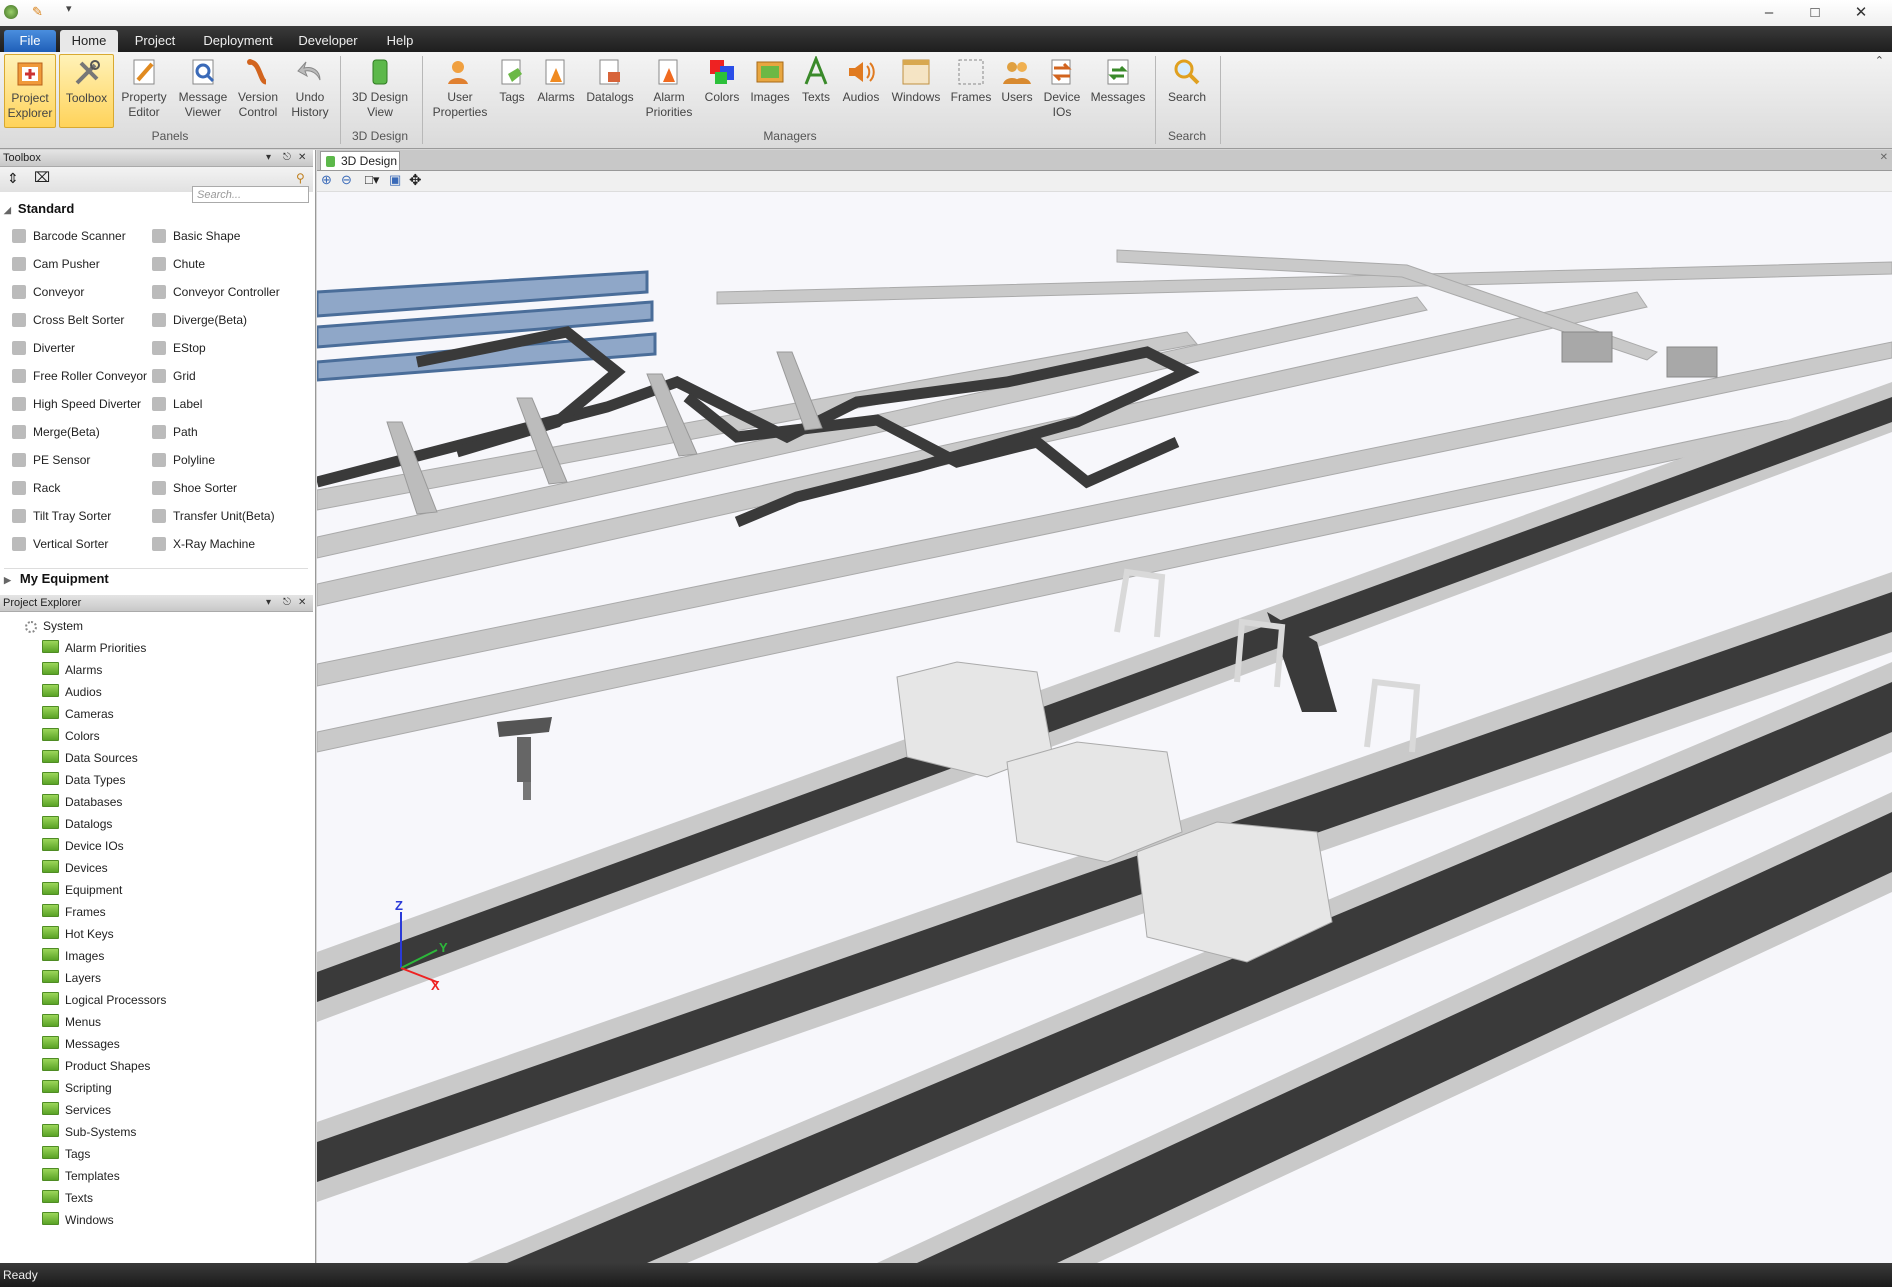  What do you see at coordinates (54, 626) in the screenshot?
I see `tree-root-system: System` at bounding box center [54, 626].